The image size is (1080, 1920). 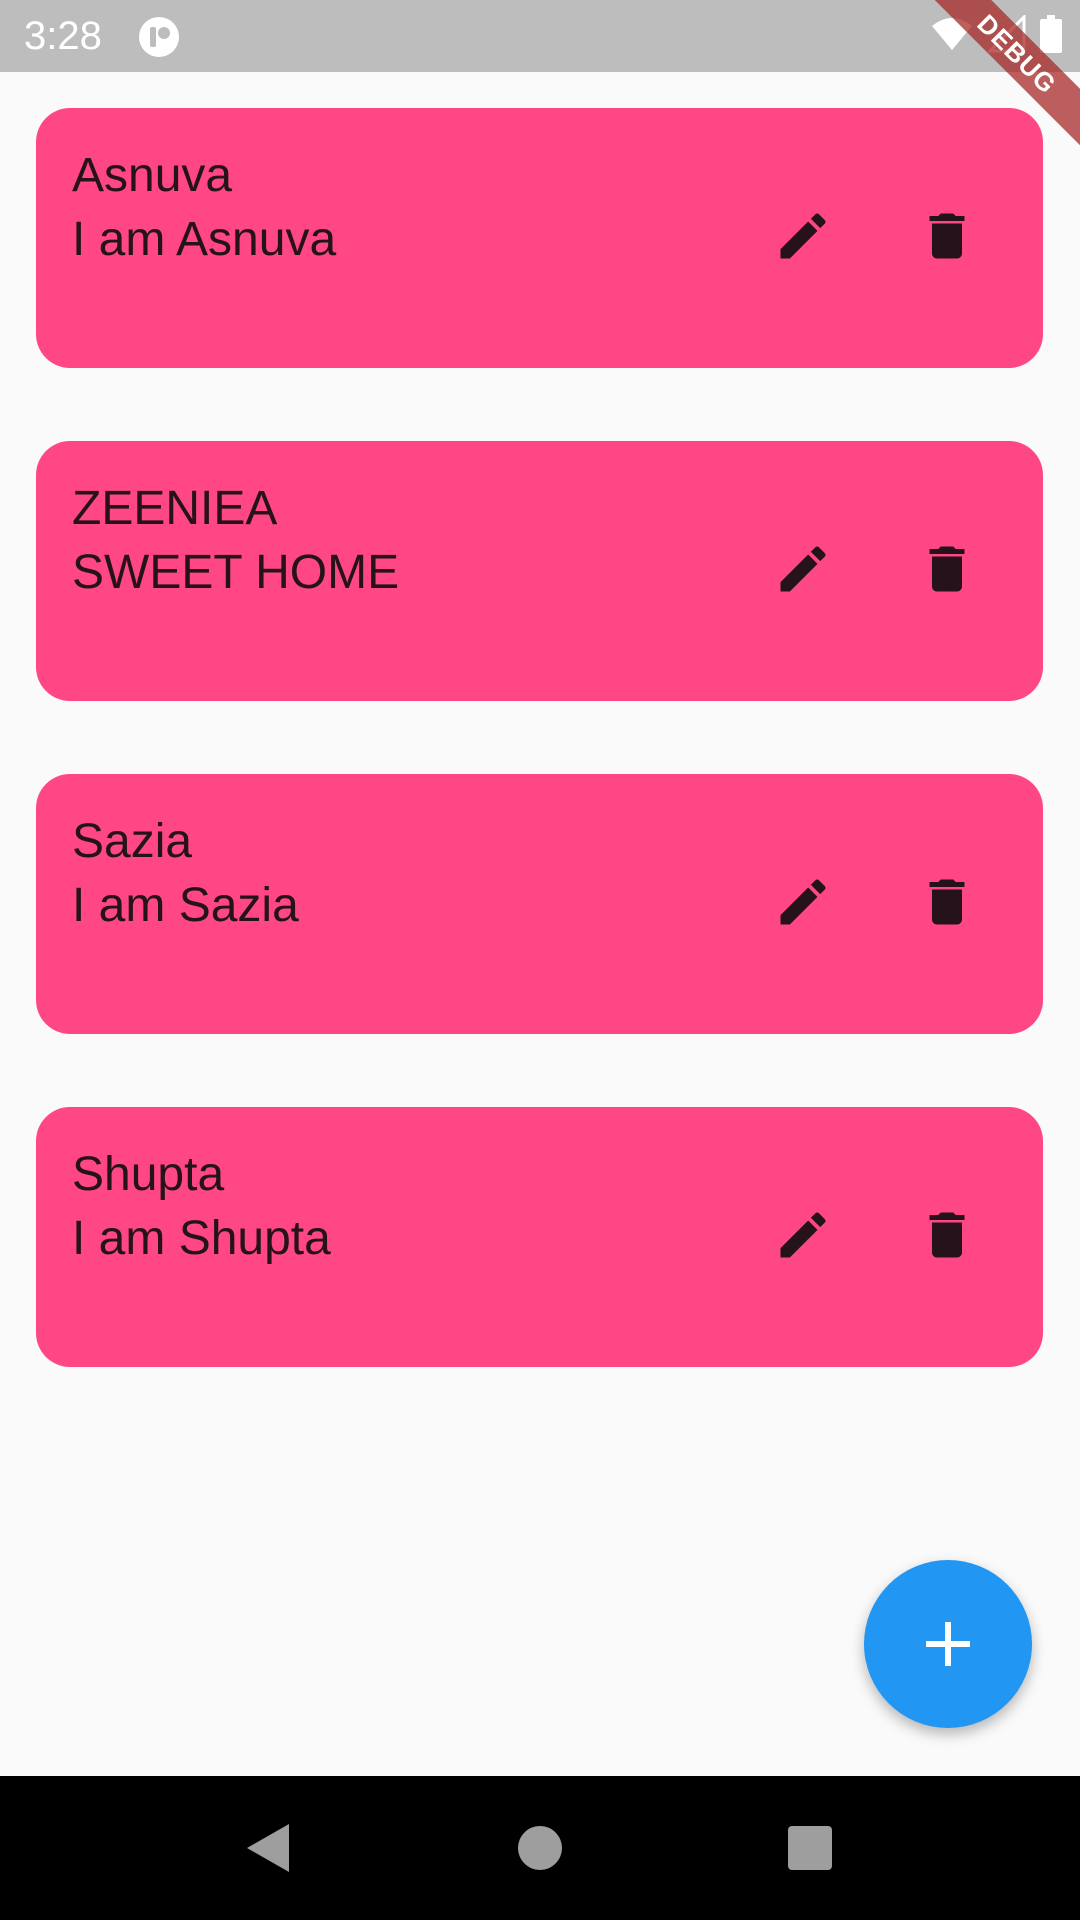 What do you see at coordinates (236, 572) in the screenshot?
I see `note-body: SWEET HOME` at bounding box center [236, 572].